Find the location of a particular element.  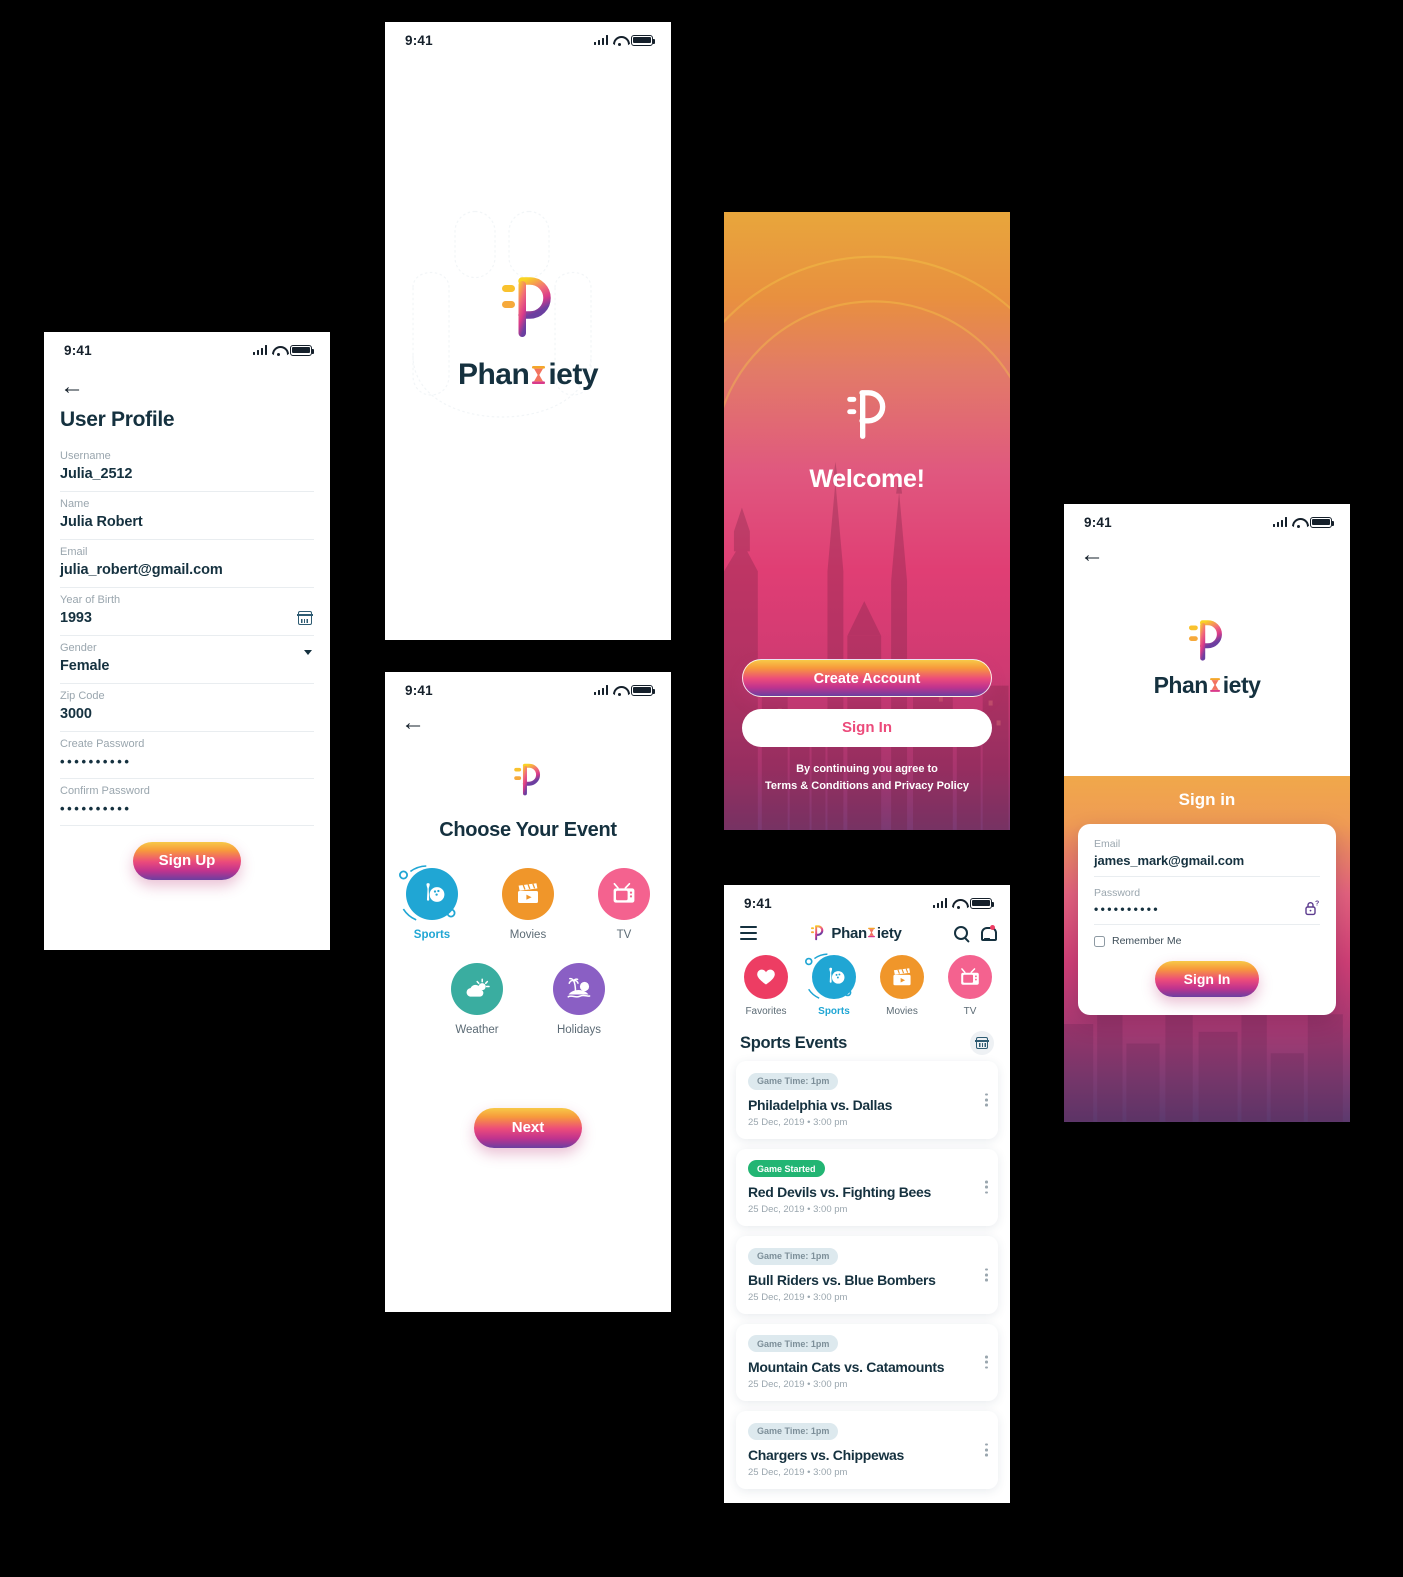

field-label: Email is located at coordinates (1107, 844).